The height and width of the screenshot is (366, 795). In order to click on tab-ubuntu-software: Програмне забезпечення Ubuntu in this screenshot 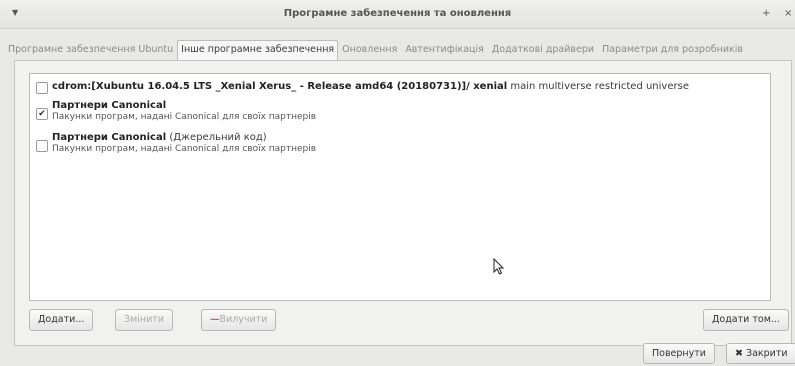, I will do `click(90, 50)`.